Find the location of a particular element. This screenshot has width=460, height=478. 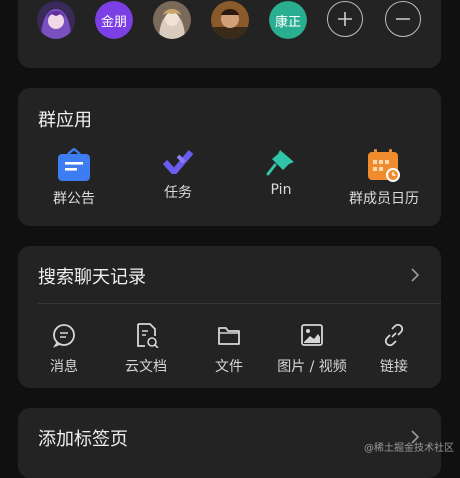

search-messages: 消息 is located at coordinates (64, 349).